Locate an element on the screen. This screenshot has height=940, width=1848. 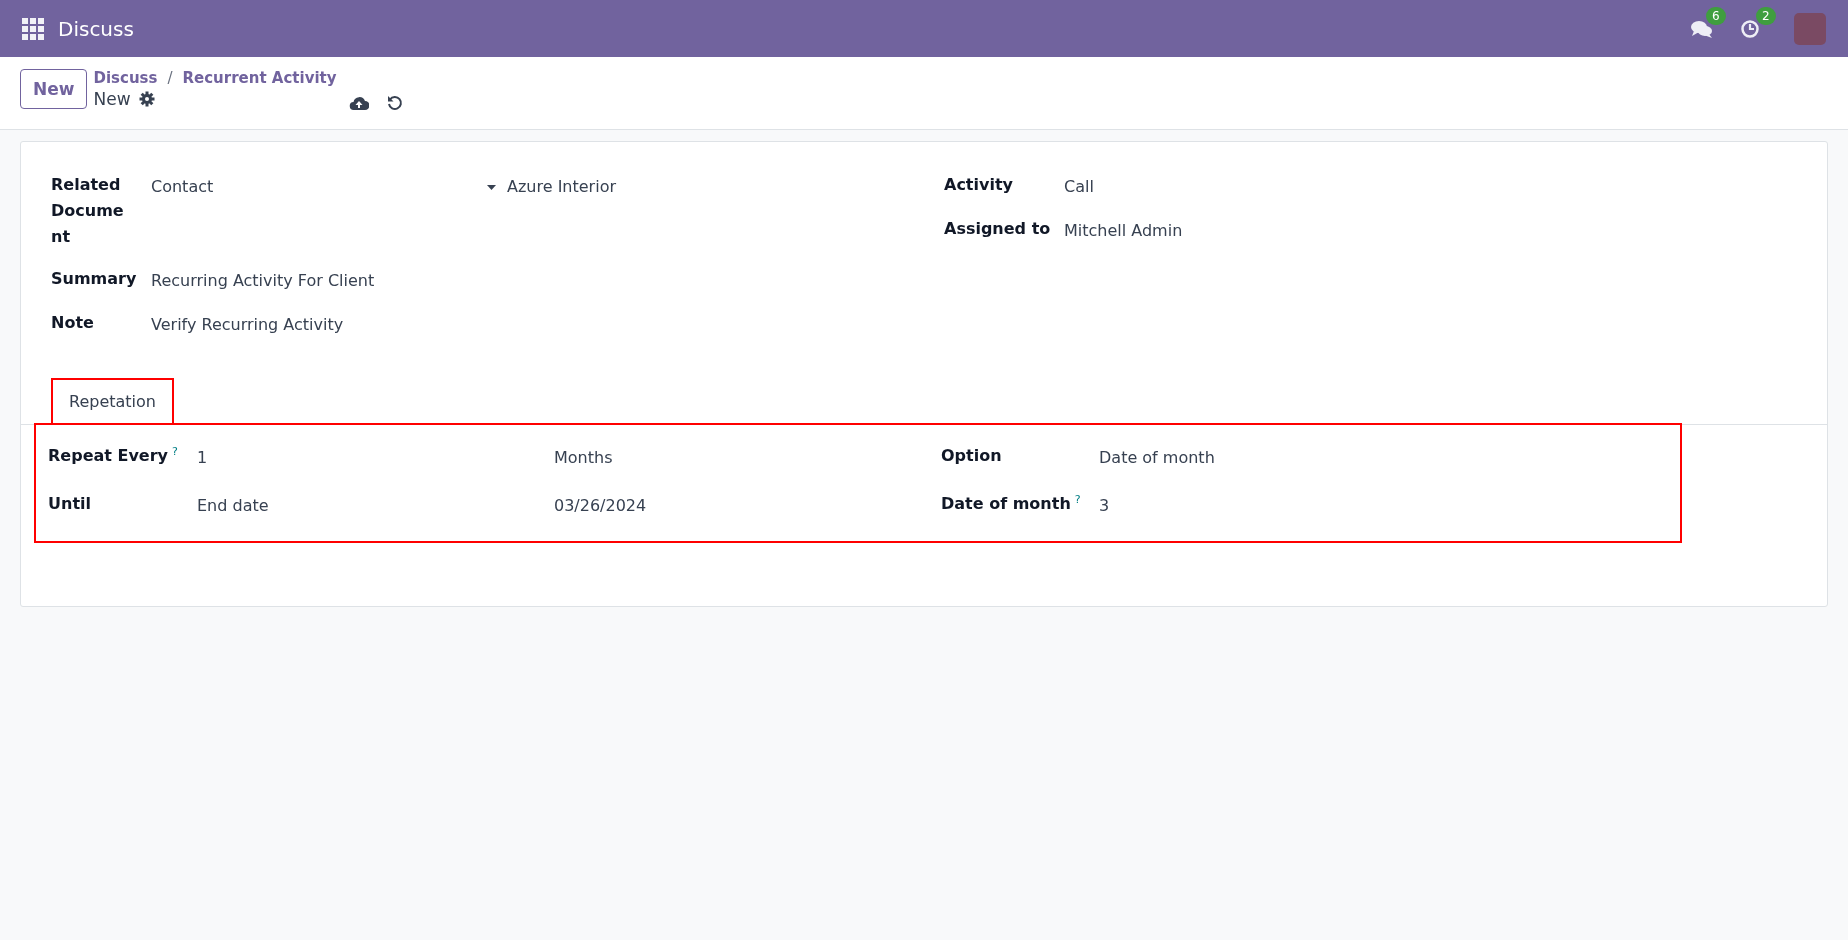
apps-menu-icon is located at coordinates (33, 28).